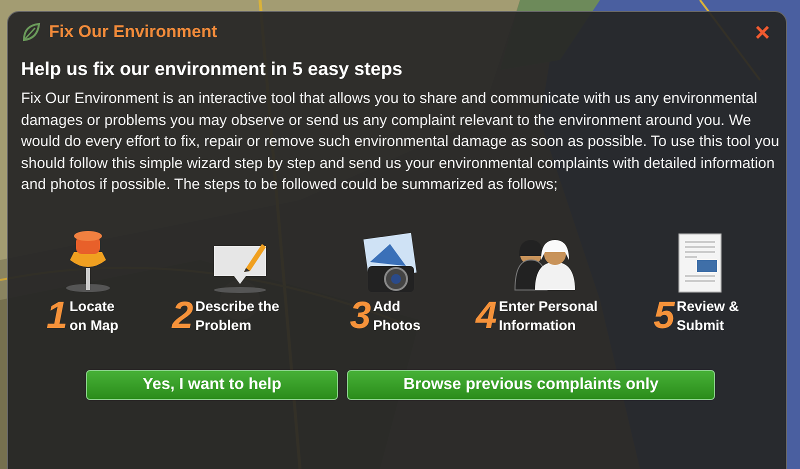  Describe the element at coordinates (397, 315) in the screenshot. I see `step-label: Add Photos` at that location.